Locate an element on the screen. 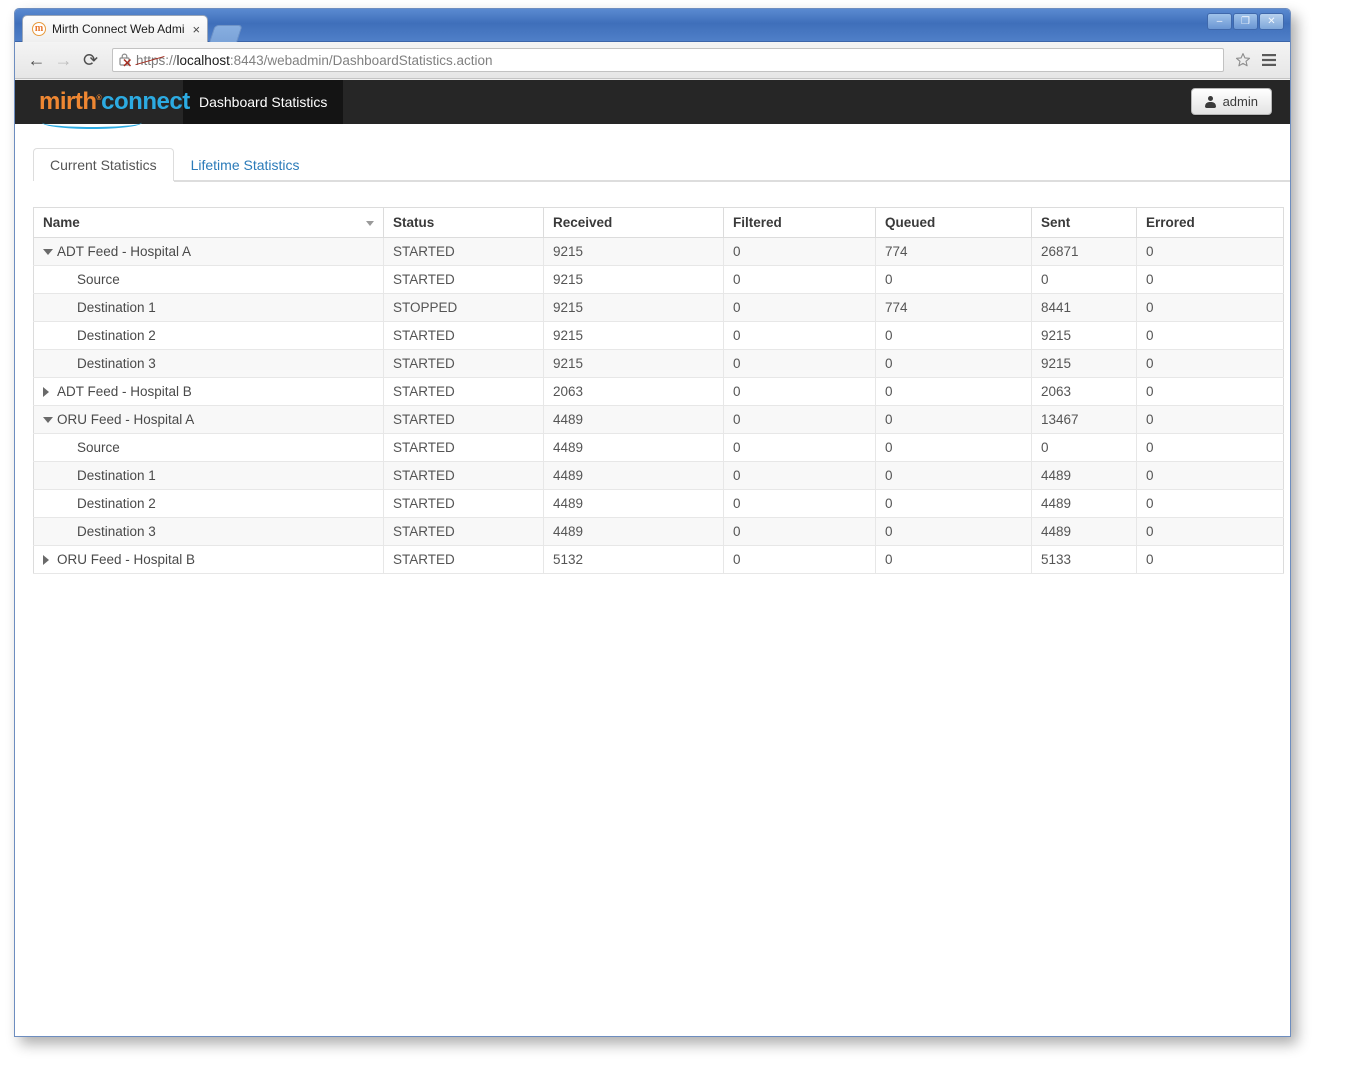 This screenshot has width=1345, height=1089. cell-sent: 4489 is located at coordinates (1084, 531).